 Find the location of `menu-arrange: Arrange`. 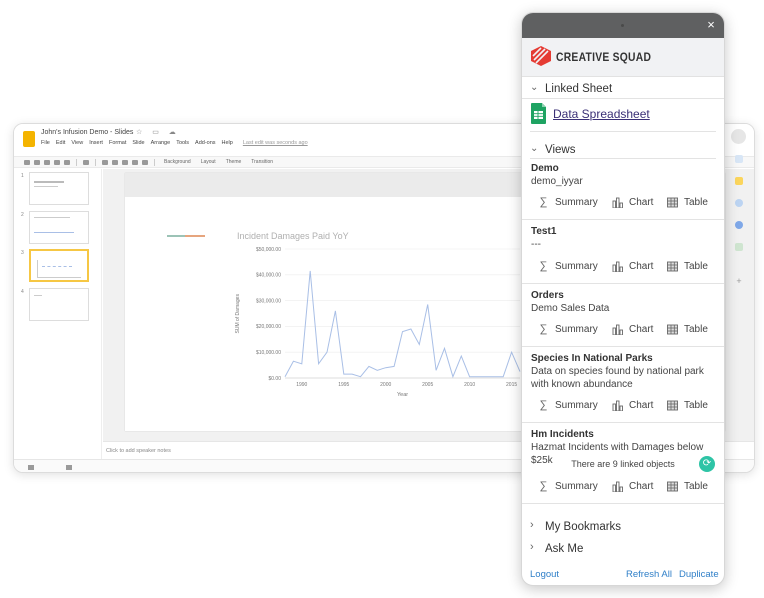

menu-arrange: Arrange is located at coordinates (161, 143).